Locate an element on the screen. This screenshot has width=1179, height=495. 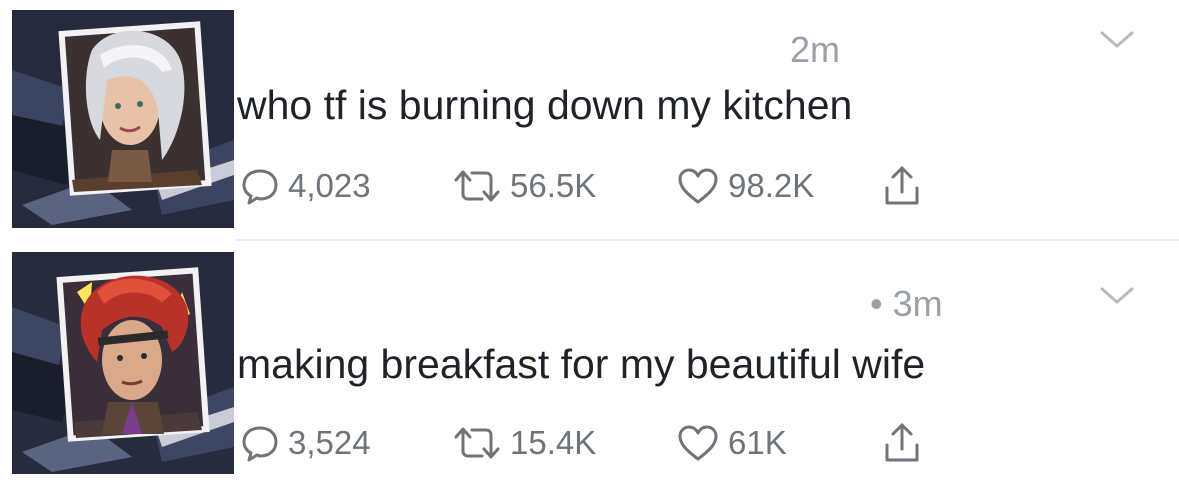
reply-button: 4,023 is located at coordinates (305, 186).